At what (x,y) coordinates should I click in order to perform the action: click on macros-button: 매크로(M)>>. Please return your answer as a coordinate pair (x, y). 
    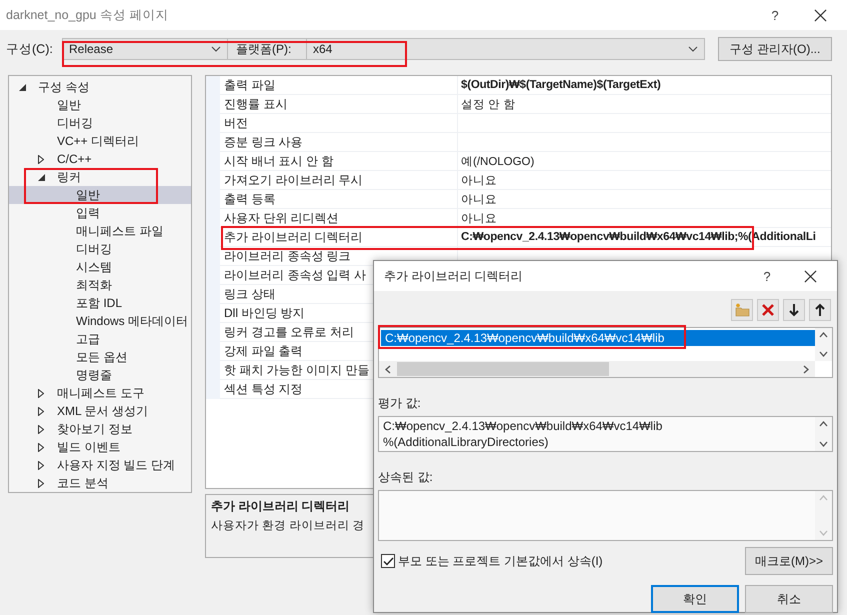
    Looking at the image, I should click on (789, 561).